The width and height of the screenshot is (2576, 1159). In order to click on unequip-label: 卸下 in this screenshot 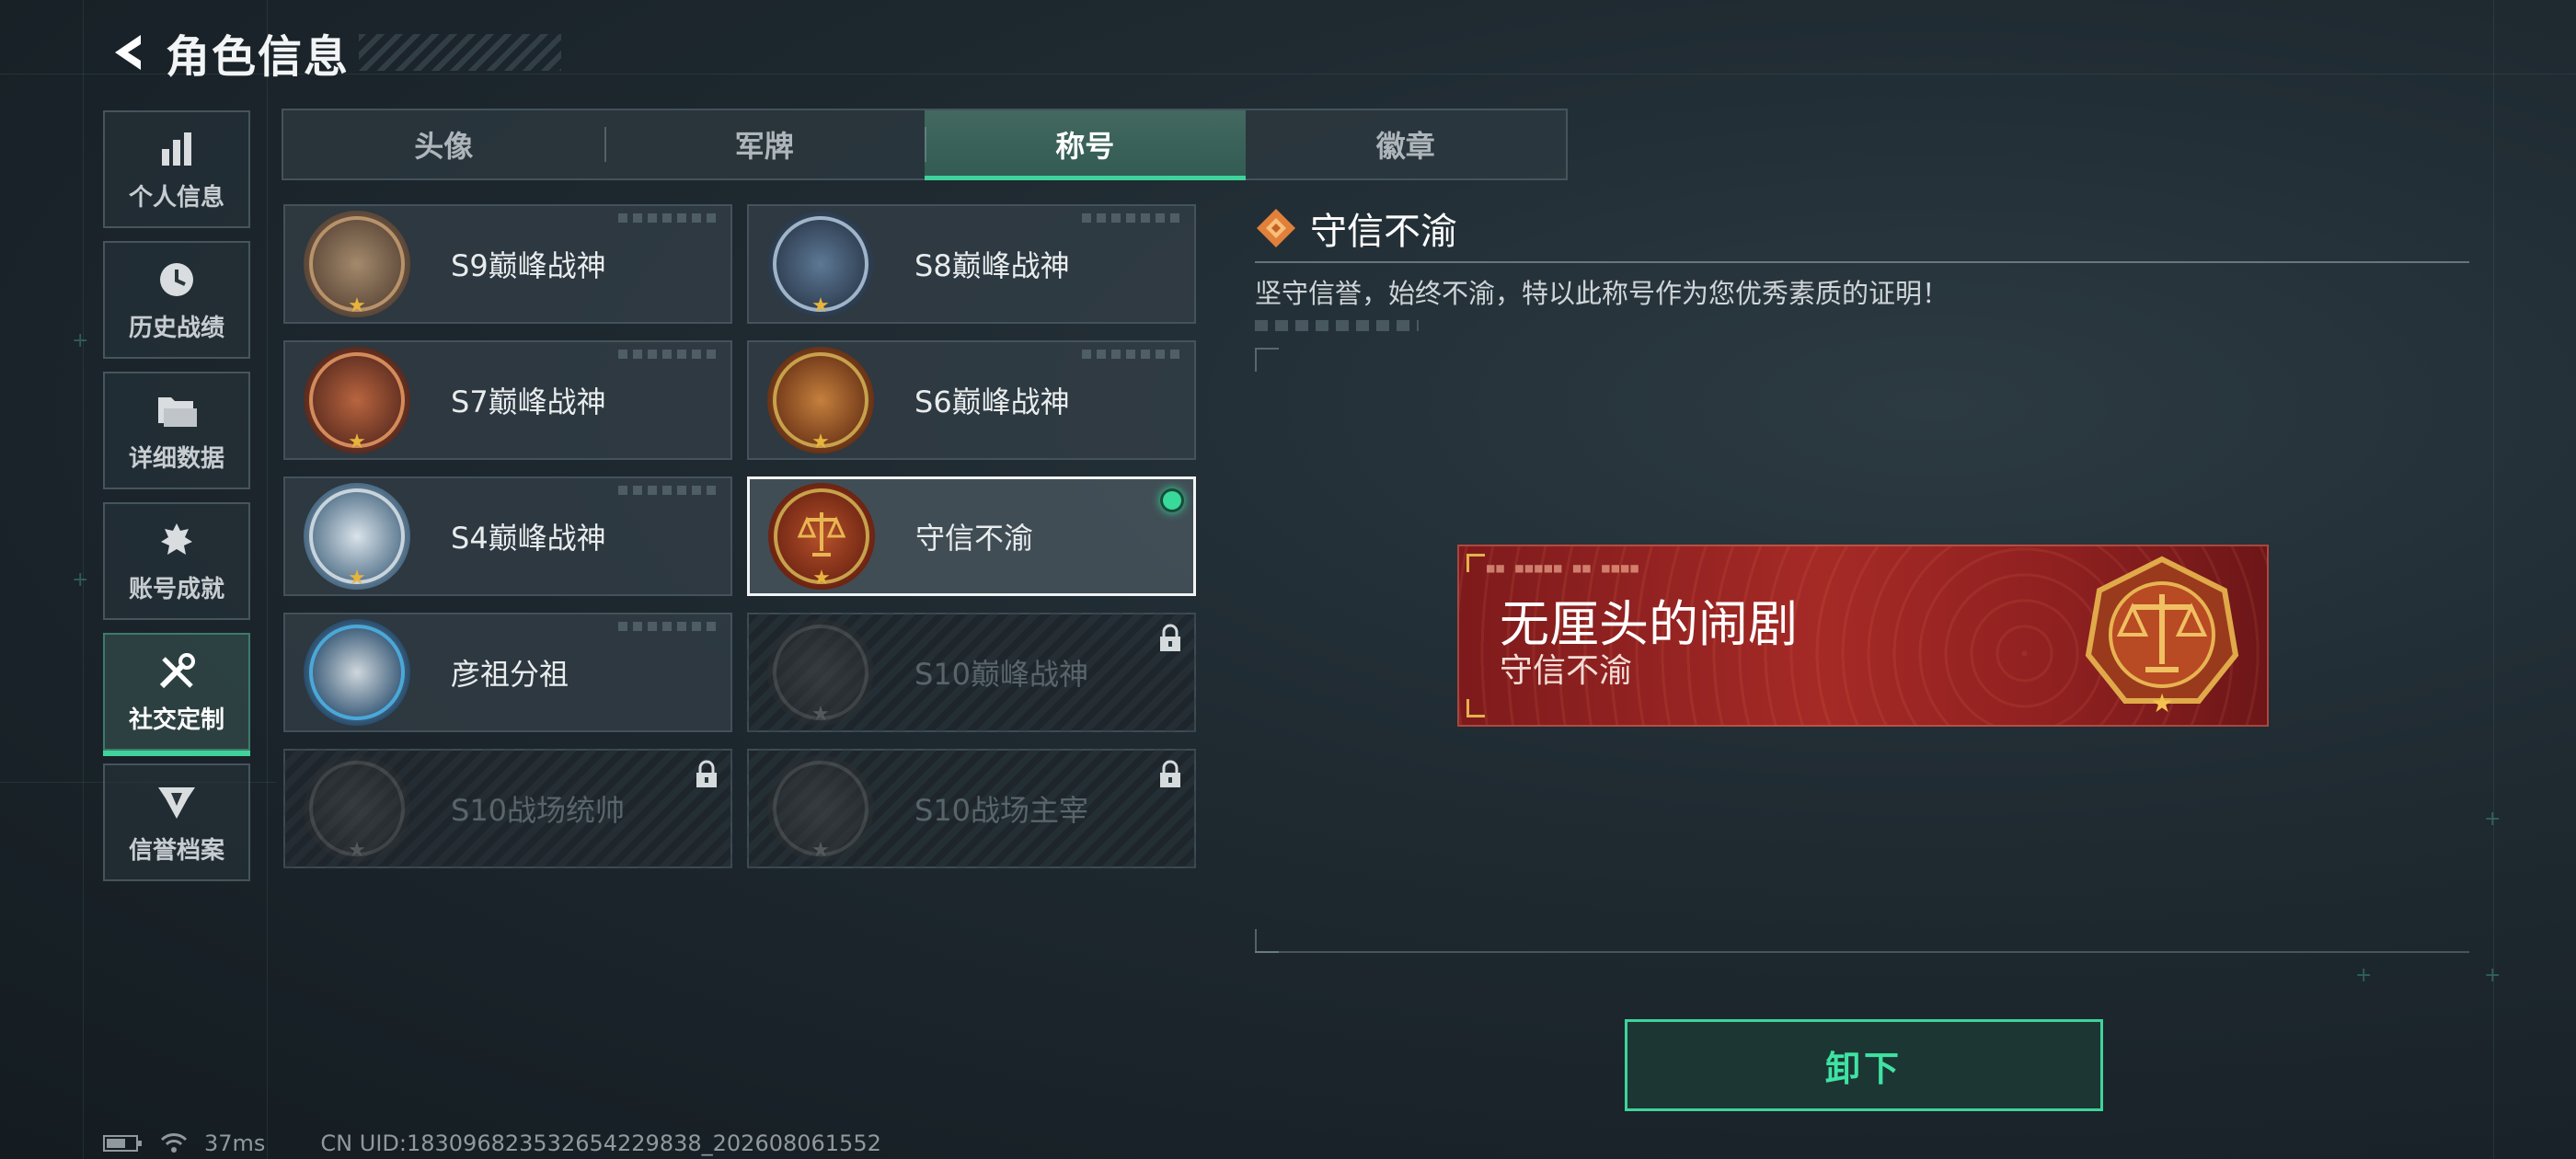, I will do `click(1863, 1068)`.